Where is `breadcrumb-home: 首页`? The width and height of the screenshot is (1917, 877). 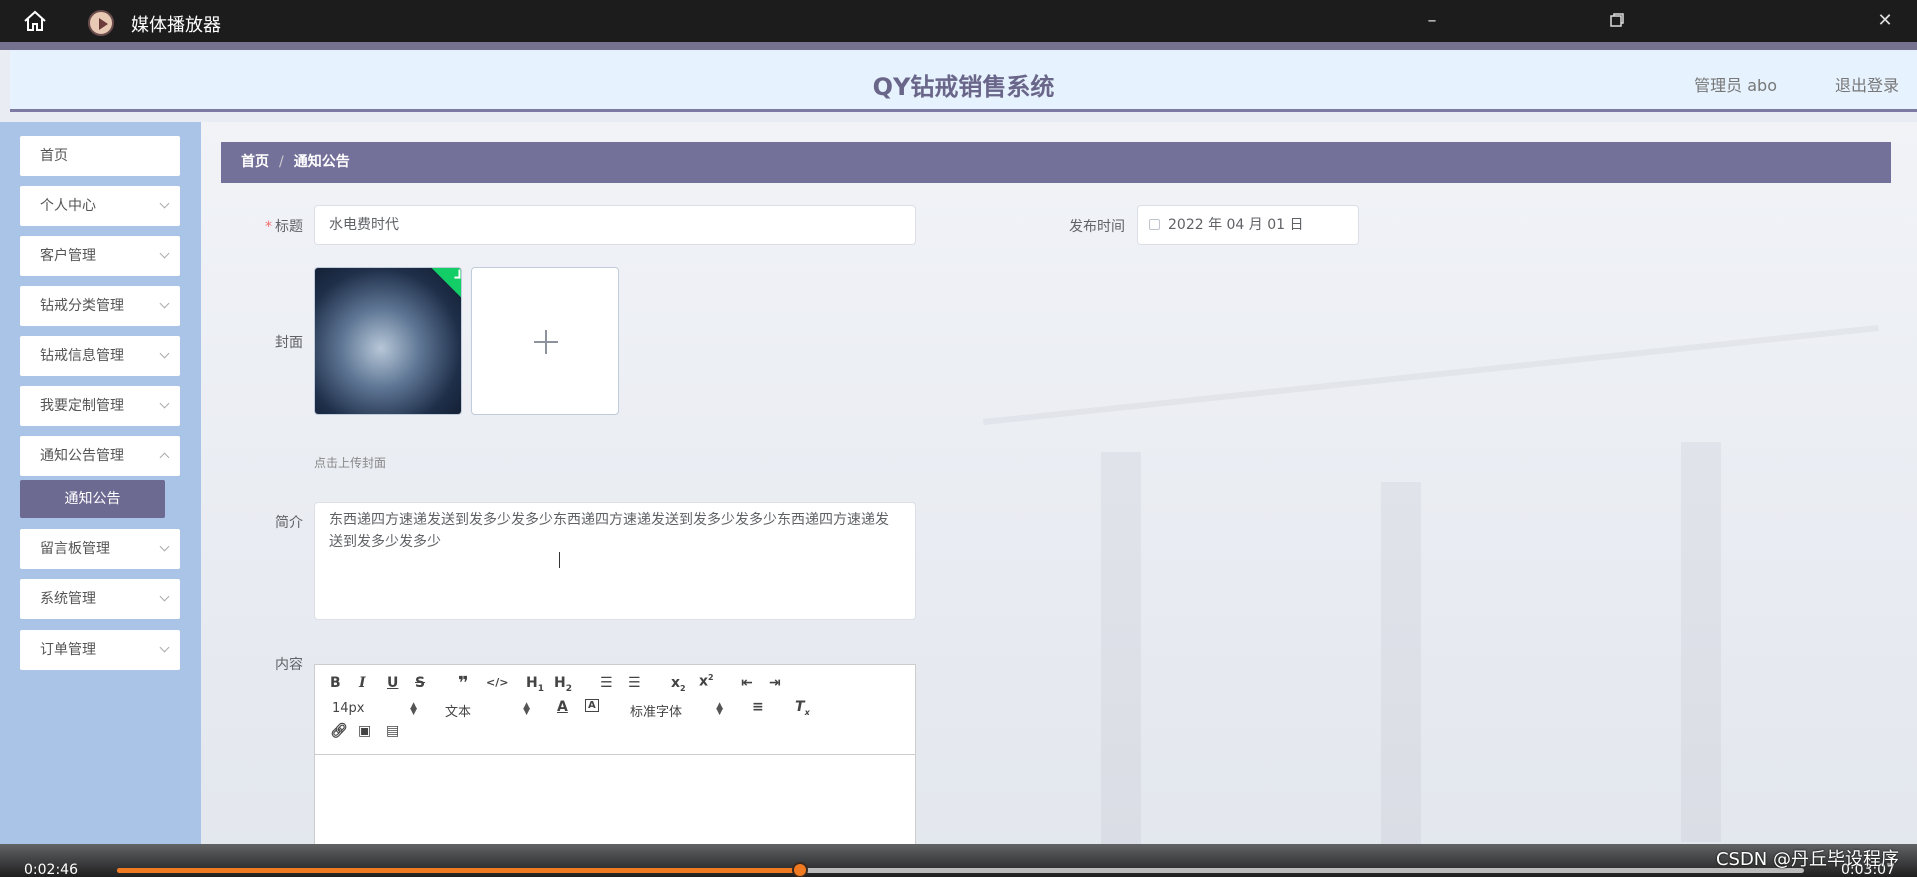
breadcrumb-home: 首页 is located at coordinates (255, 162).